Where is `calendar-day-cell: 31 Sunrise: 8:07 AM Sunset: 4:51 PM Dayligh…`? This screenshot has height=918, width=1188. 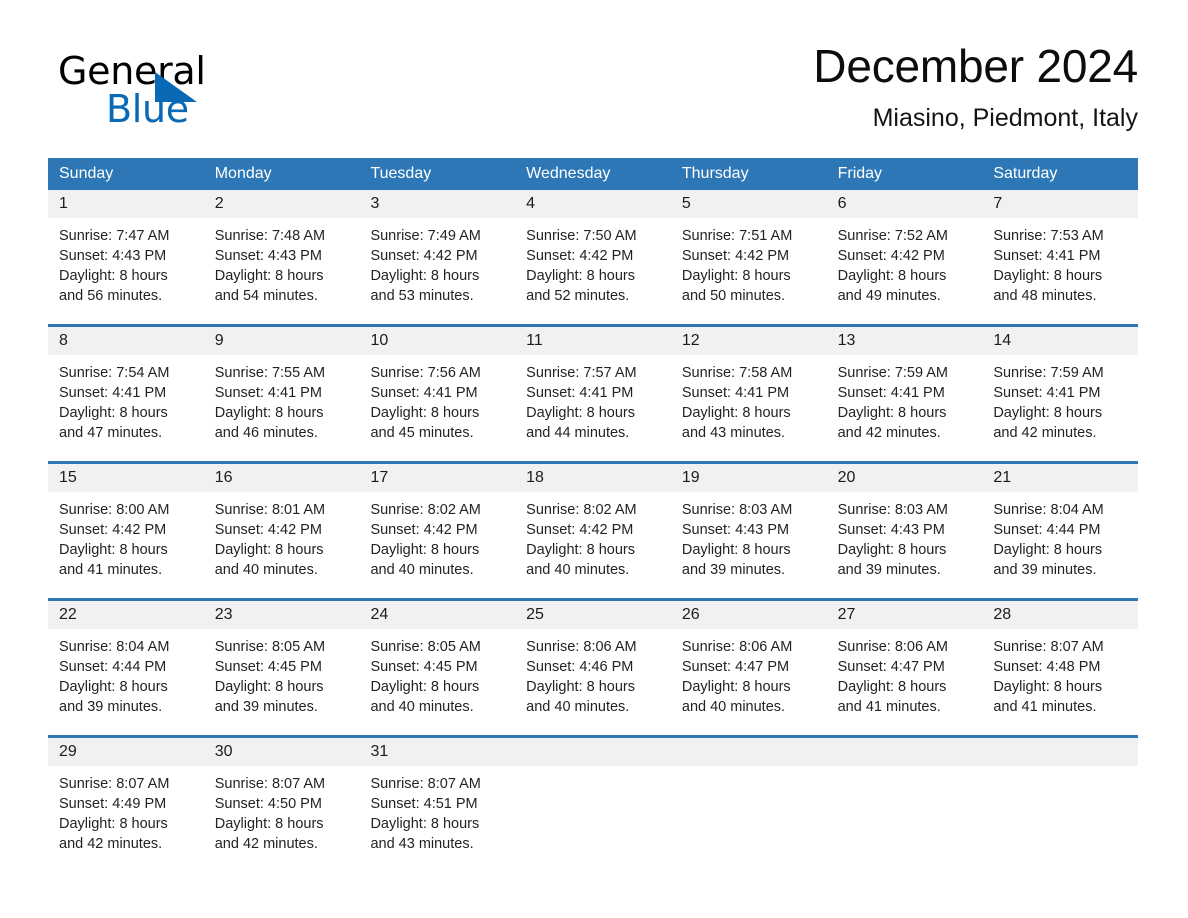 calendar-day-cell: 31 Sunrise: 8:07 AM Sunset: 4:51 PM Dayligh… is located at coordinates (437, 805).